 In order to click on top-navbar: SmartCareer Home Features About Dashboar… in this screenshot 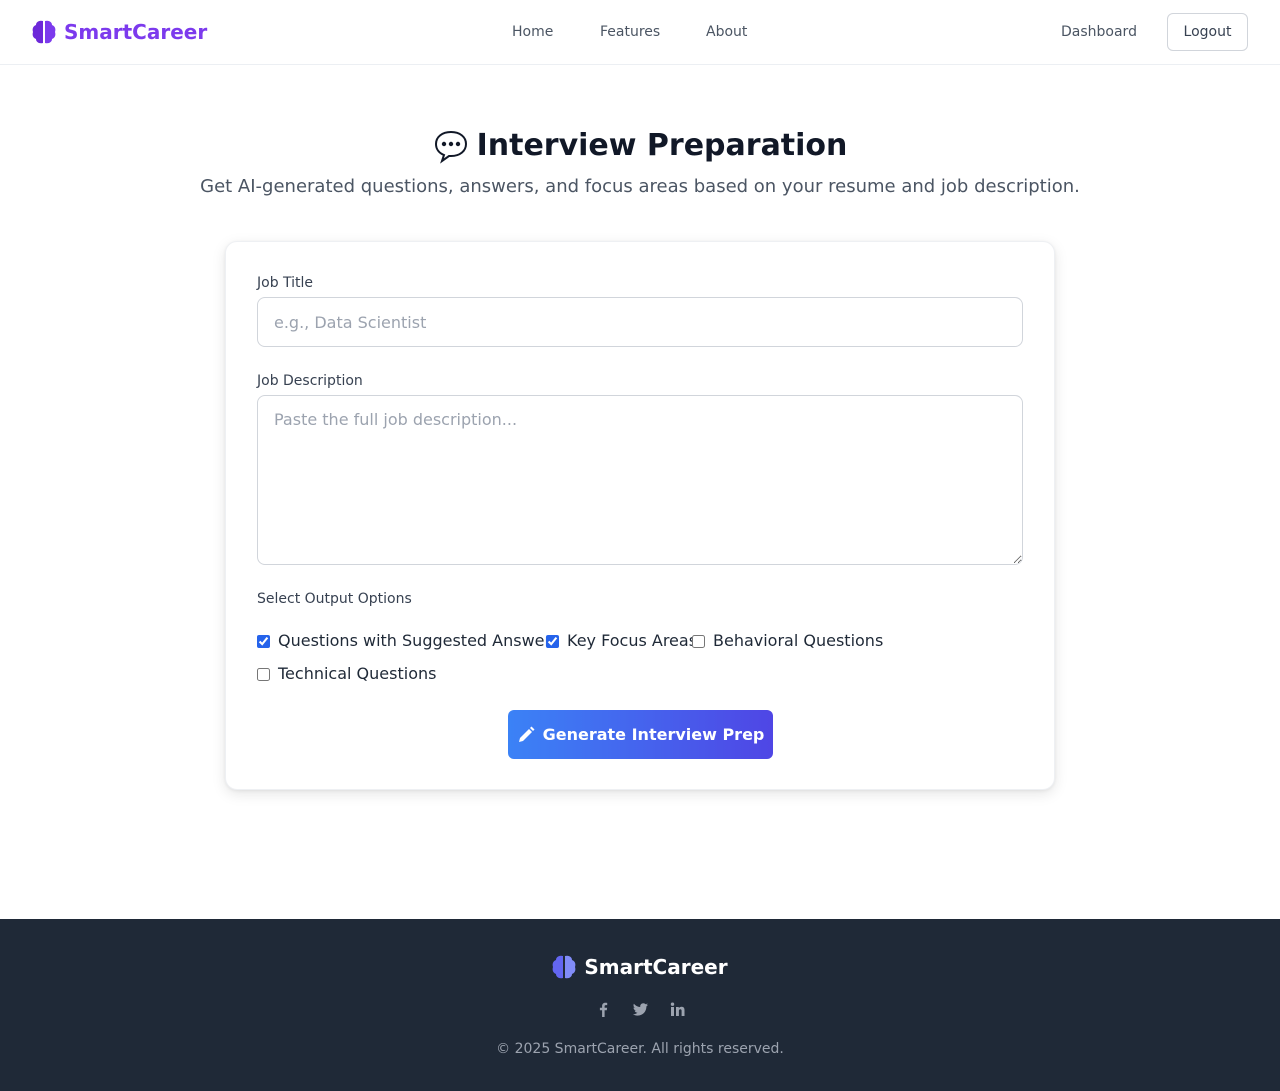, I will do `click(640, 32)`.